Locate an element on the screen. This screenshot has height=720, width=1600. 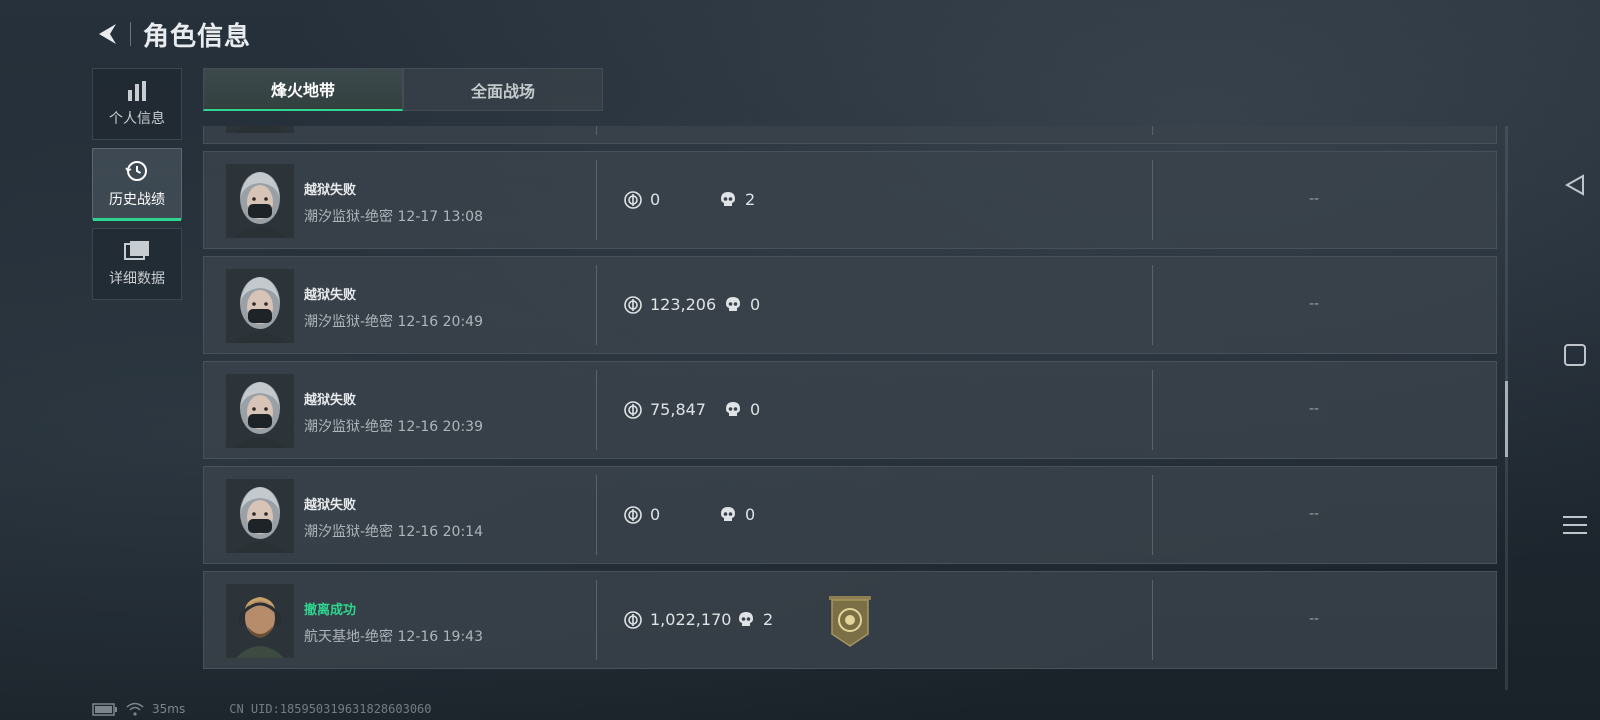
status-bar: 35ms CN UID:185950319631828603060 is located at coordinates (262, 709).